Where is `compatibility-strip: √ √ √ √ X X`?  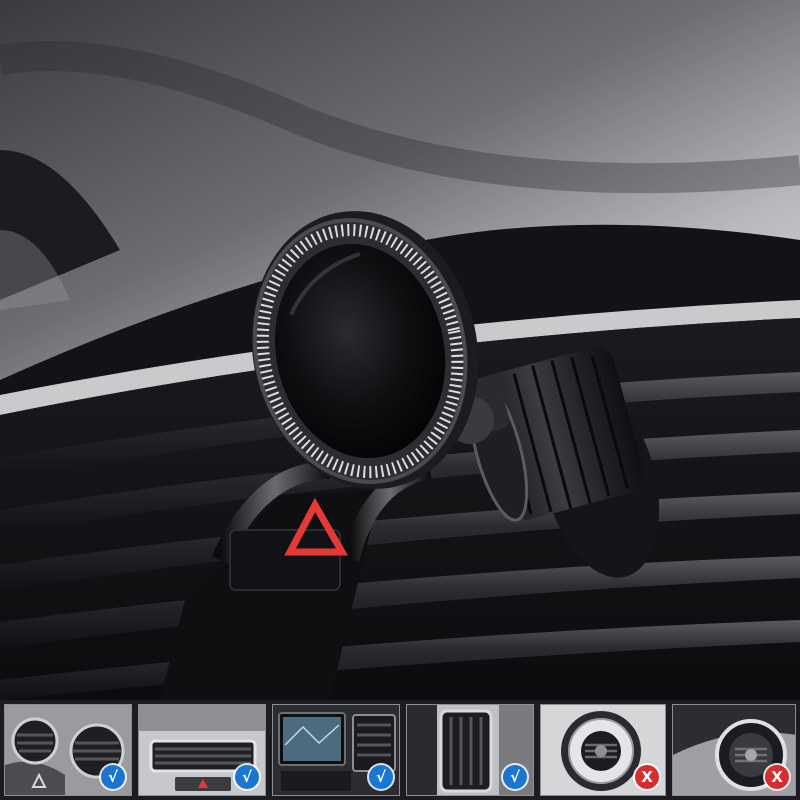
compatibility-strip: √ √ √ √ X X is located at coordinates (400, 750).